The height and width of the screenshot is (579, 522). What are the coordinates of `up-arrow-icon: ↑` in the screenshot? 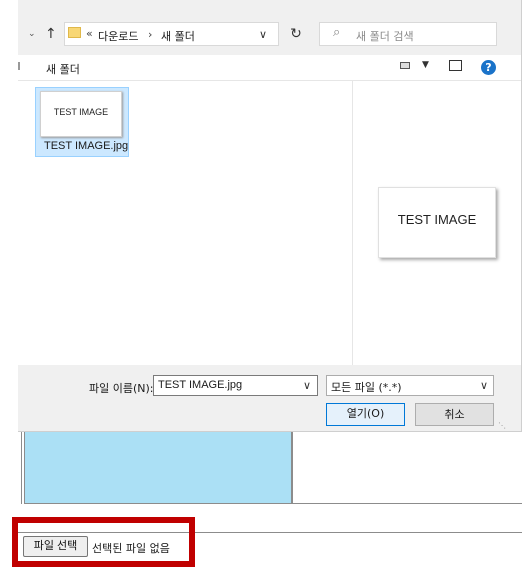 It's located at (51, 34).